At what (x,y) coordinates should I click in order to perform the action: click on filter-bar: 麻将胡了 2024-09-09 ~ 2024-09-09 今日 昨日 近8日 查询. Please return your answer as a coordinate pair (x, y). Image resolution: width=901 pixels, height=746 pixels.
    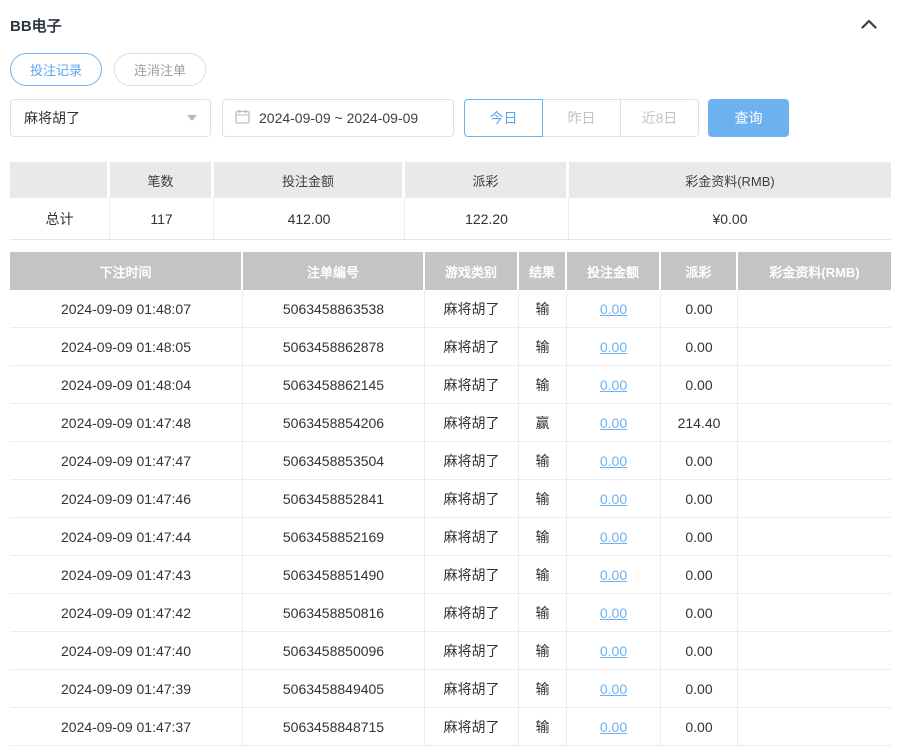
    Looking at the image, I should click on (450, 118).